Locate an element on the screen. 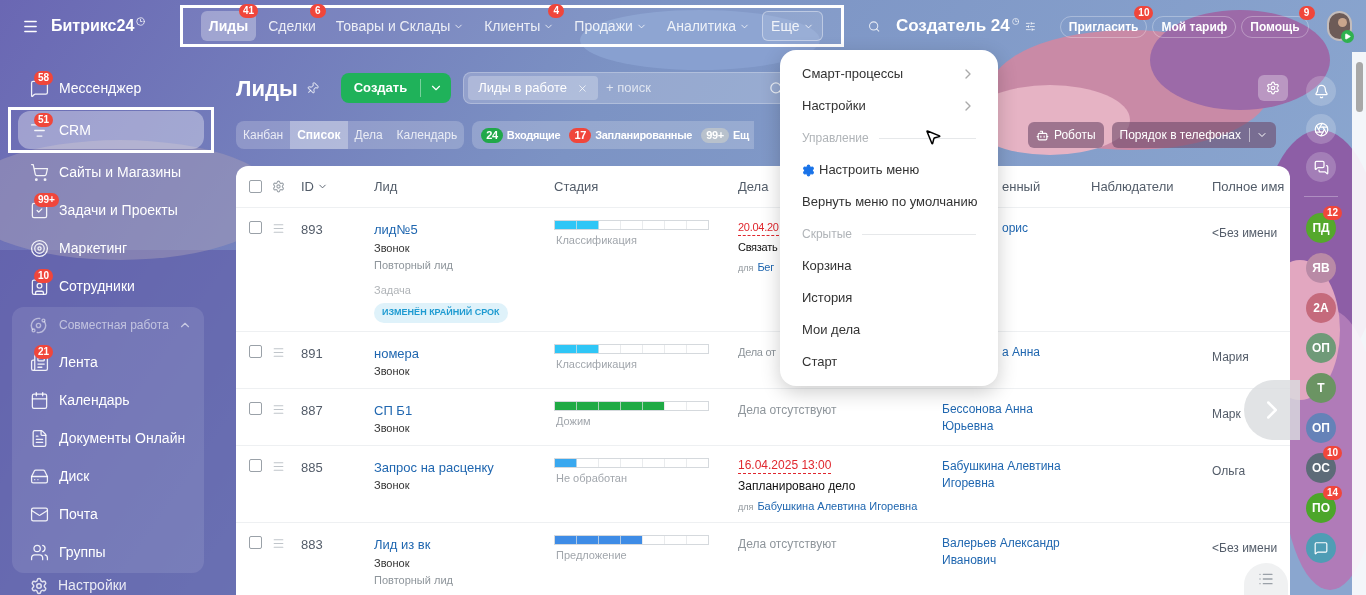 The width and height of the screenshot is (1366, 595). view-tab: Календарь is located at coordinates (427, 135).